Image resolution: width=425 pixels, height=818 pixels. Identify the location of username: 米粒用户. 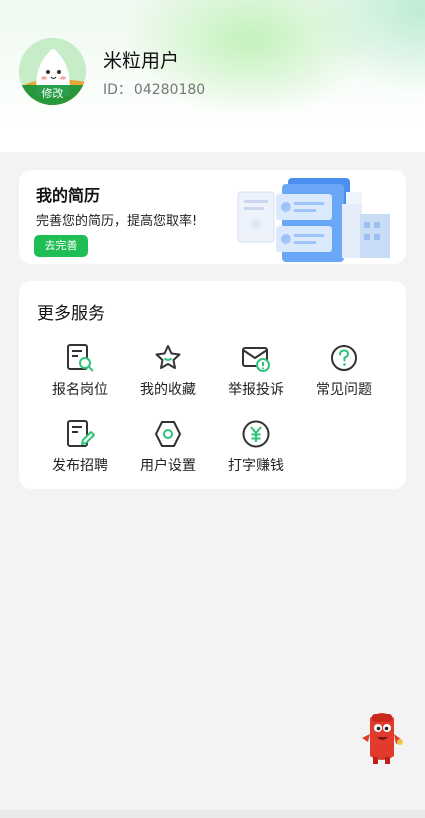
(141, 61).